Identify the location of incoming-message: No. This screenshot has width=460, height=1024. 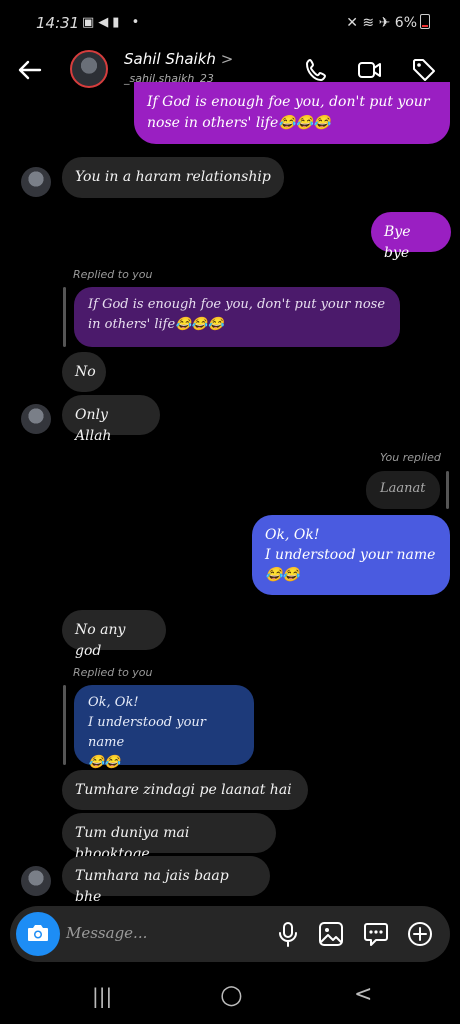
(84, 372).